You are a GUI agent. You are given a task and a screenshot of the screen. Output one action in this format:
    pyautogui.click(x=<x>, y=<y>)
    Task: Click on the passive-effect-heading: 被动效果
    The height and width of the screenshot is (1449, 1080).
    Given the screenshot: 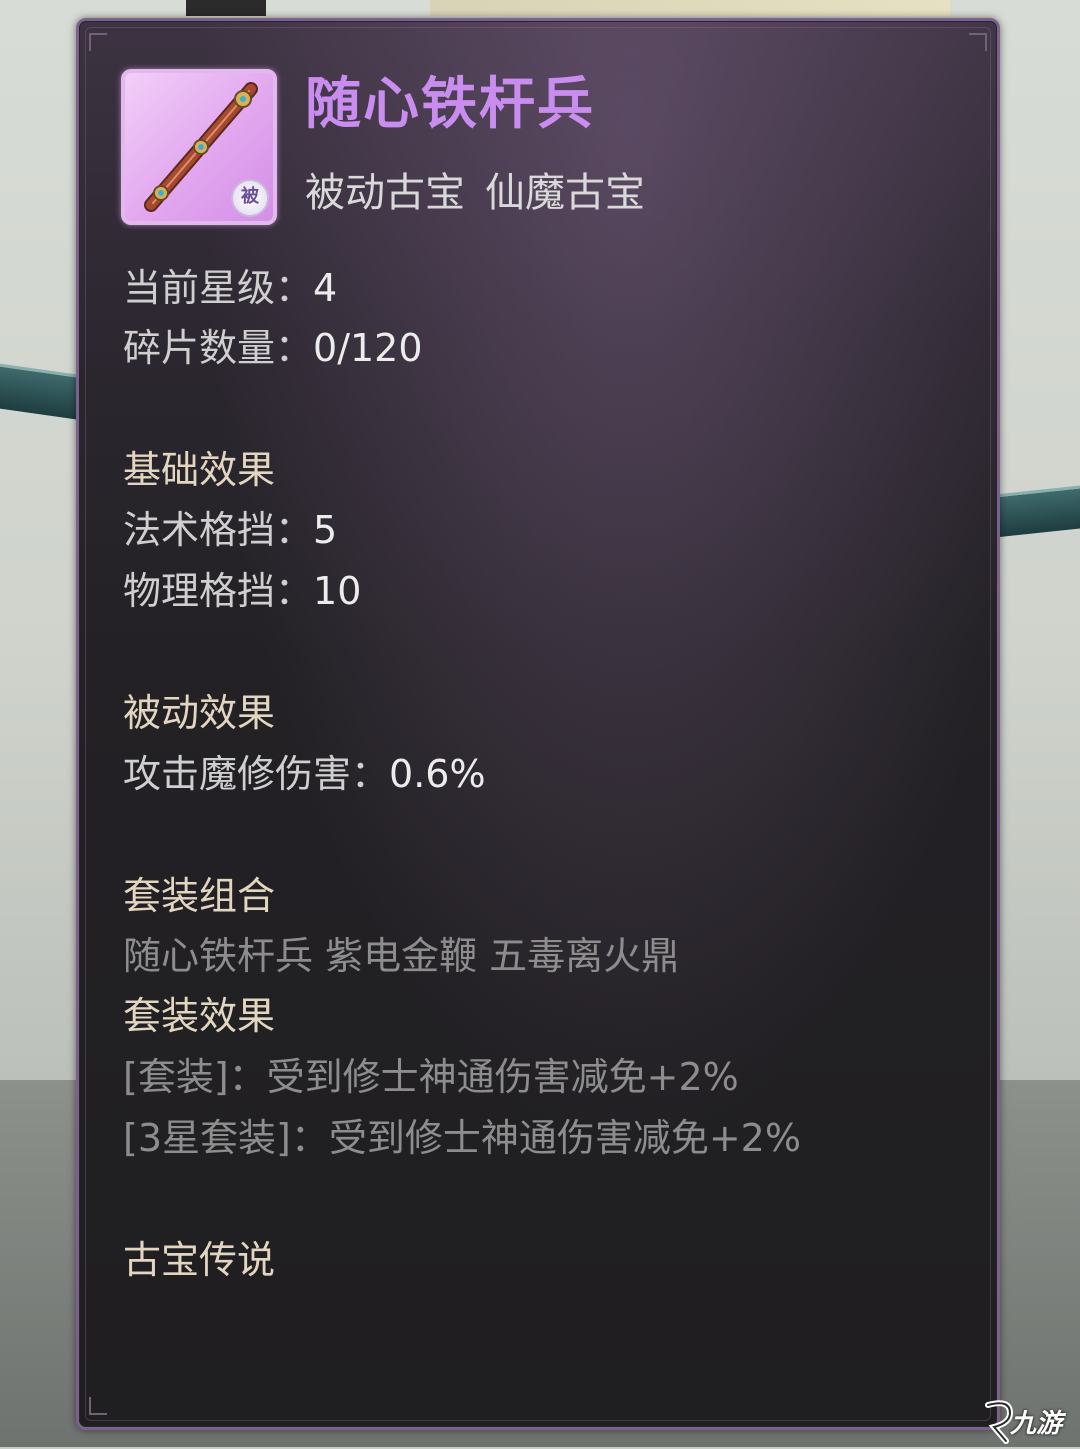 What is the action you would take?
    pyautogui.click(x=199, y=713)
    